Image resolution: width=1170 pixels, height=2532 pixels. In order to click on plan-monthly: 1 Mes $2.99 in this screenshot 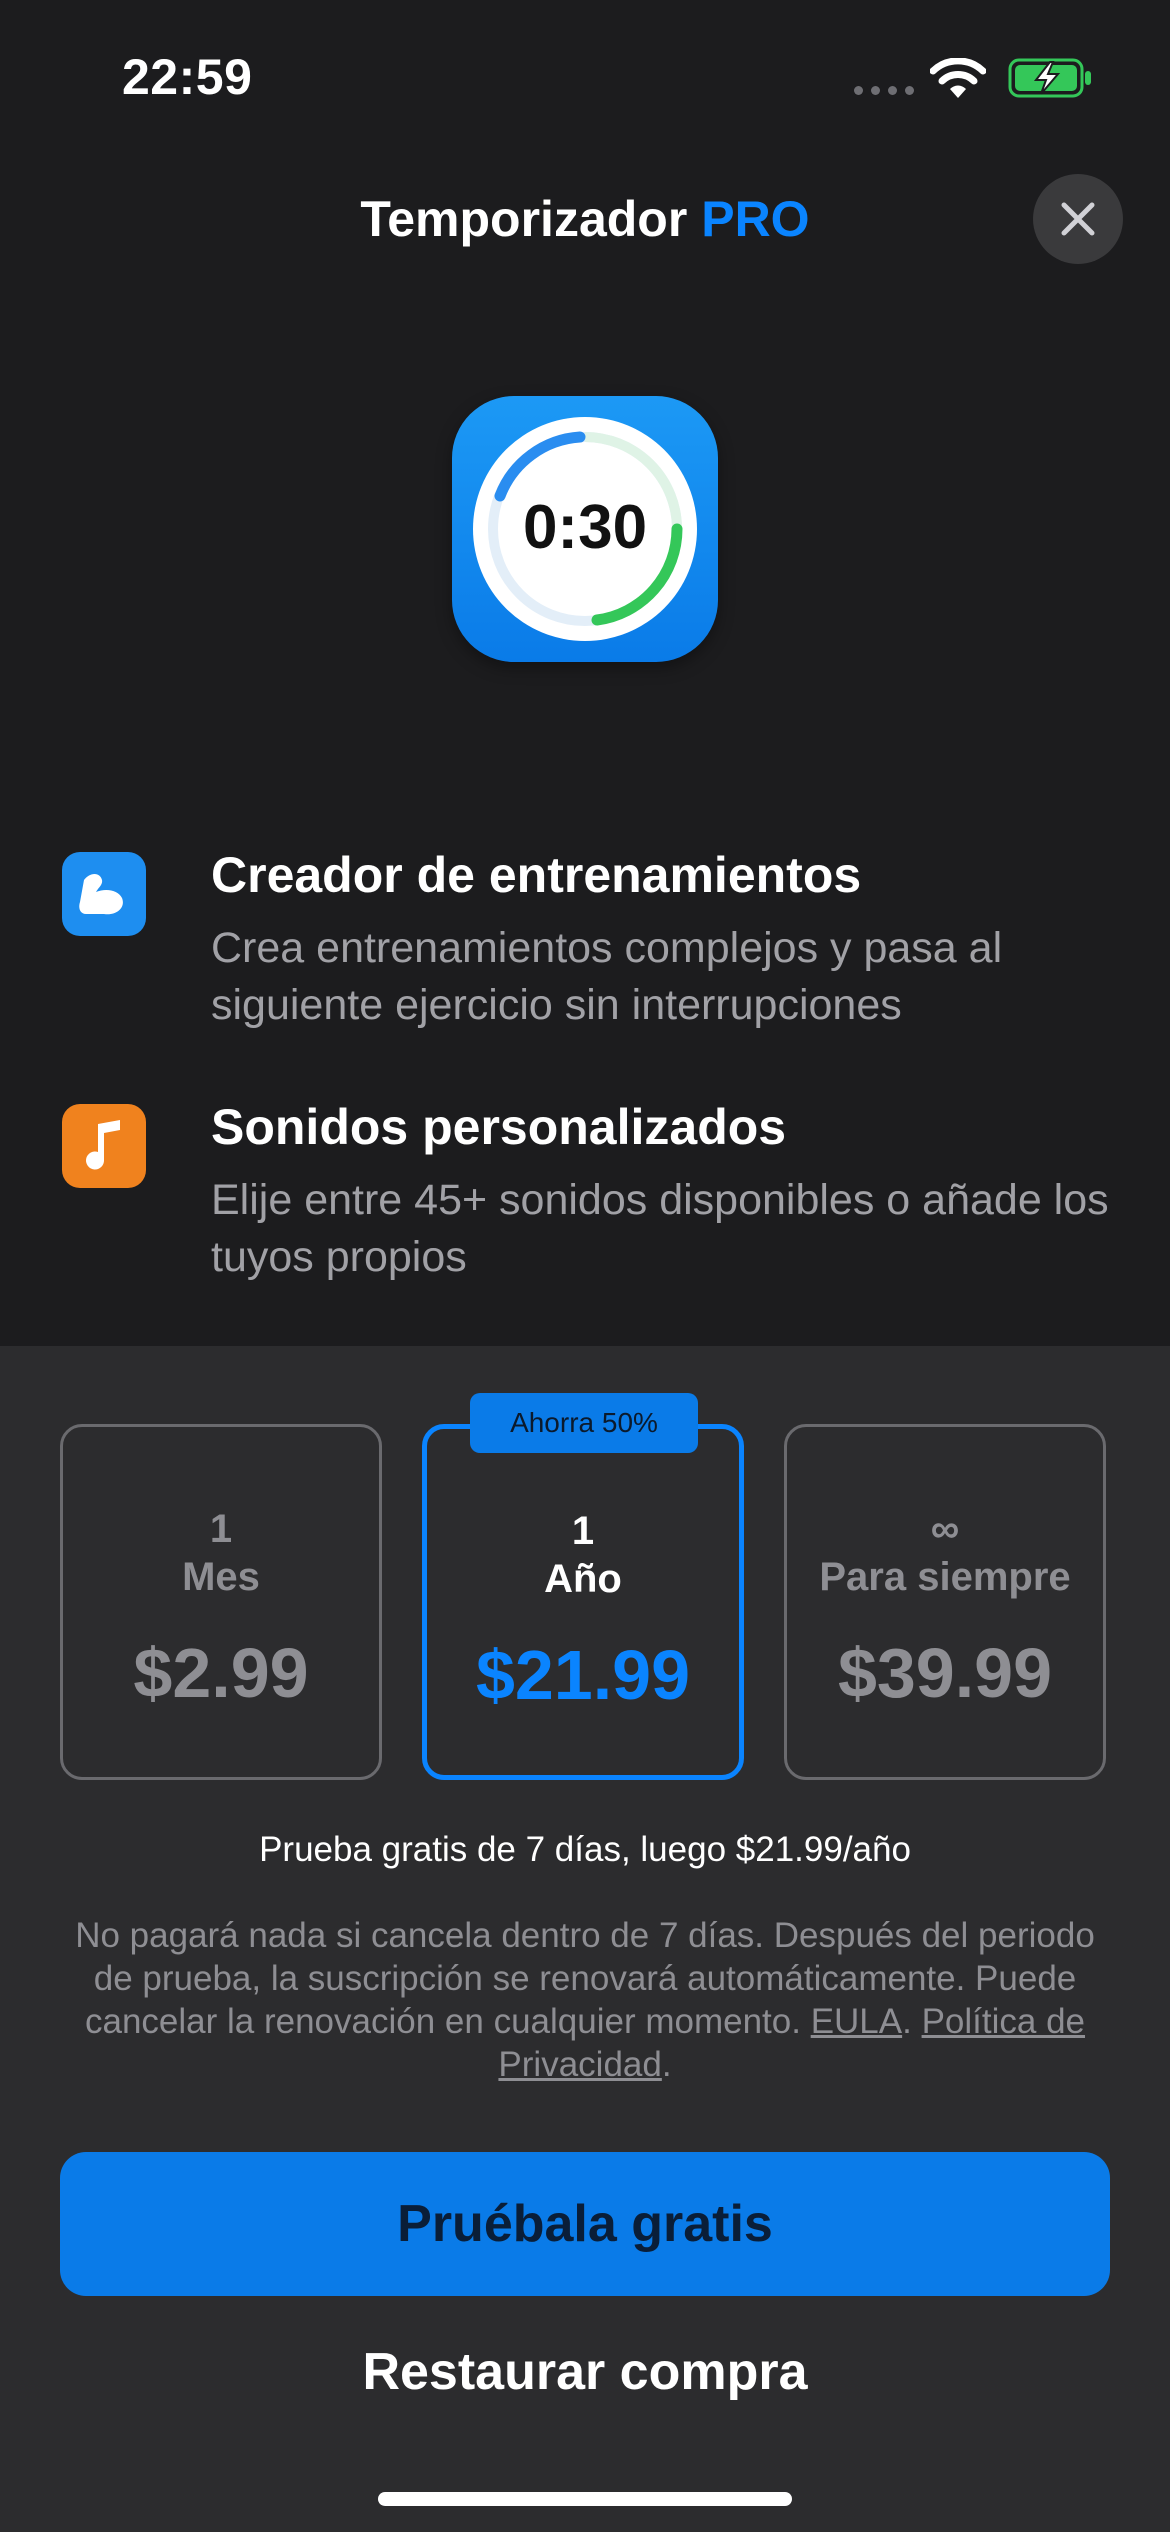, I will do `click(221, 1602)`.